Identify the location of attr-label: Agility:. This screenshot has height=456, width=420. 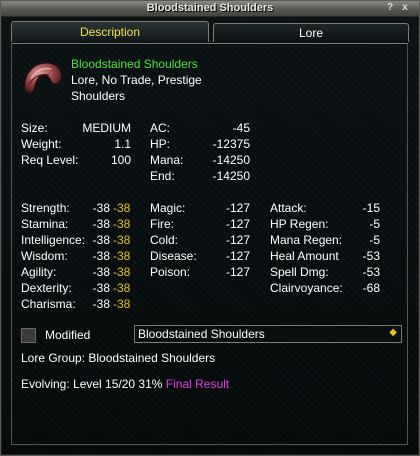
(39, 272).